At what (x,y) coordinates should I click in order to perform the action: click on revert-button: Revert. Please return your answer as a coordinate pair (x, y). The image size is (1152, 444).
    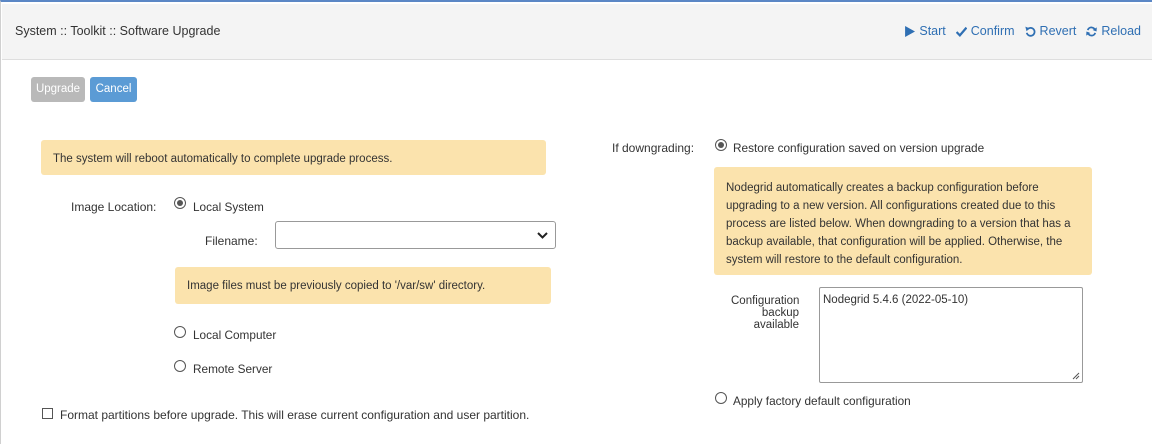
    Looking at the image, I should click on (1050, 31).